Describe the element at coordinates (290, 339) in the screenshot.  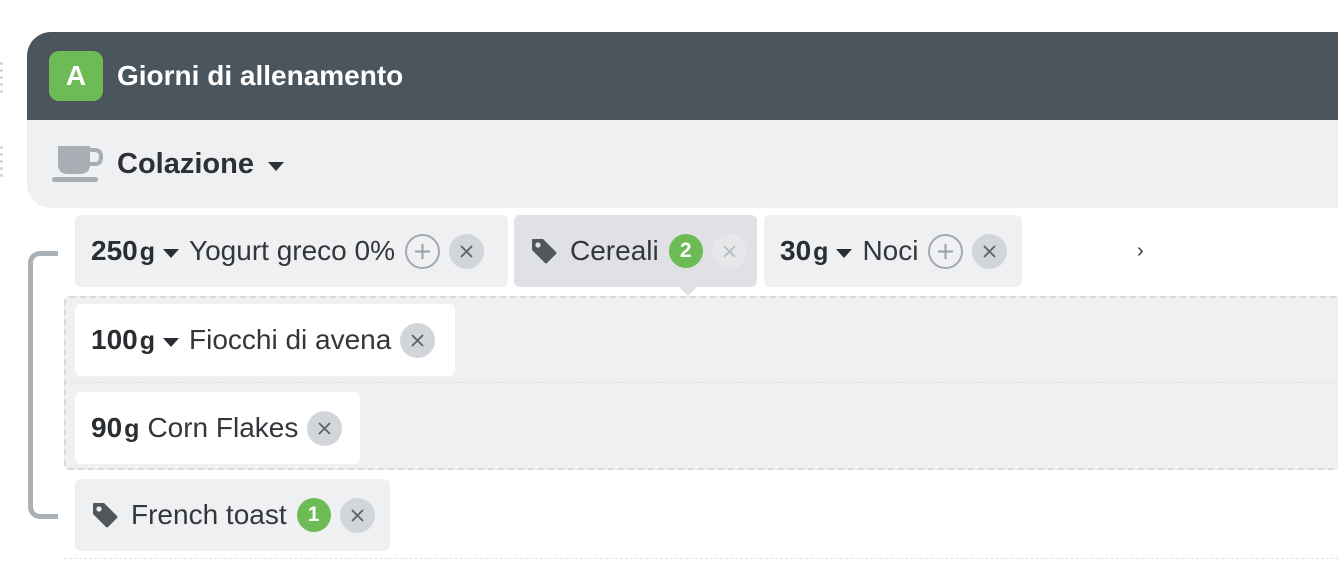
I see `food-name: Fiocchi di avena` at that location.